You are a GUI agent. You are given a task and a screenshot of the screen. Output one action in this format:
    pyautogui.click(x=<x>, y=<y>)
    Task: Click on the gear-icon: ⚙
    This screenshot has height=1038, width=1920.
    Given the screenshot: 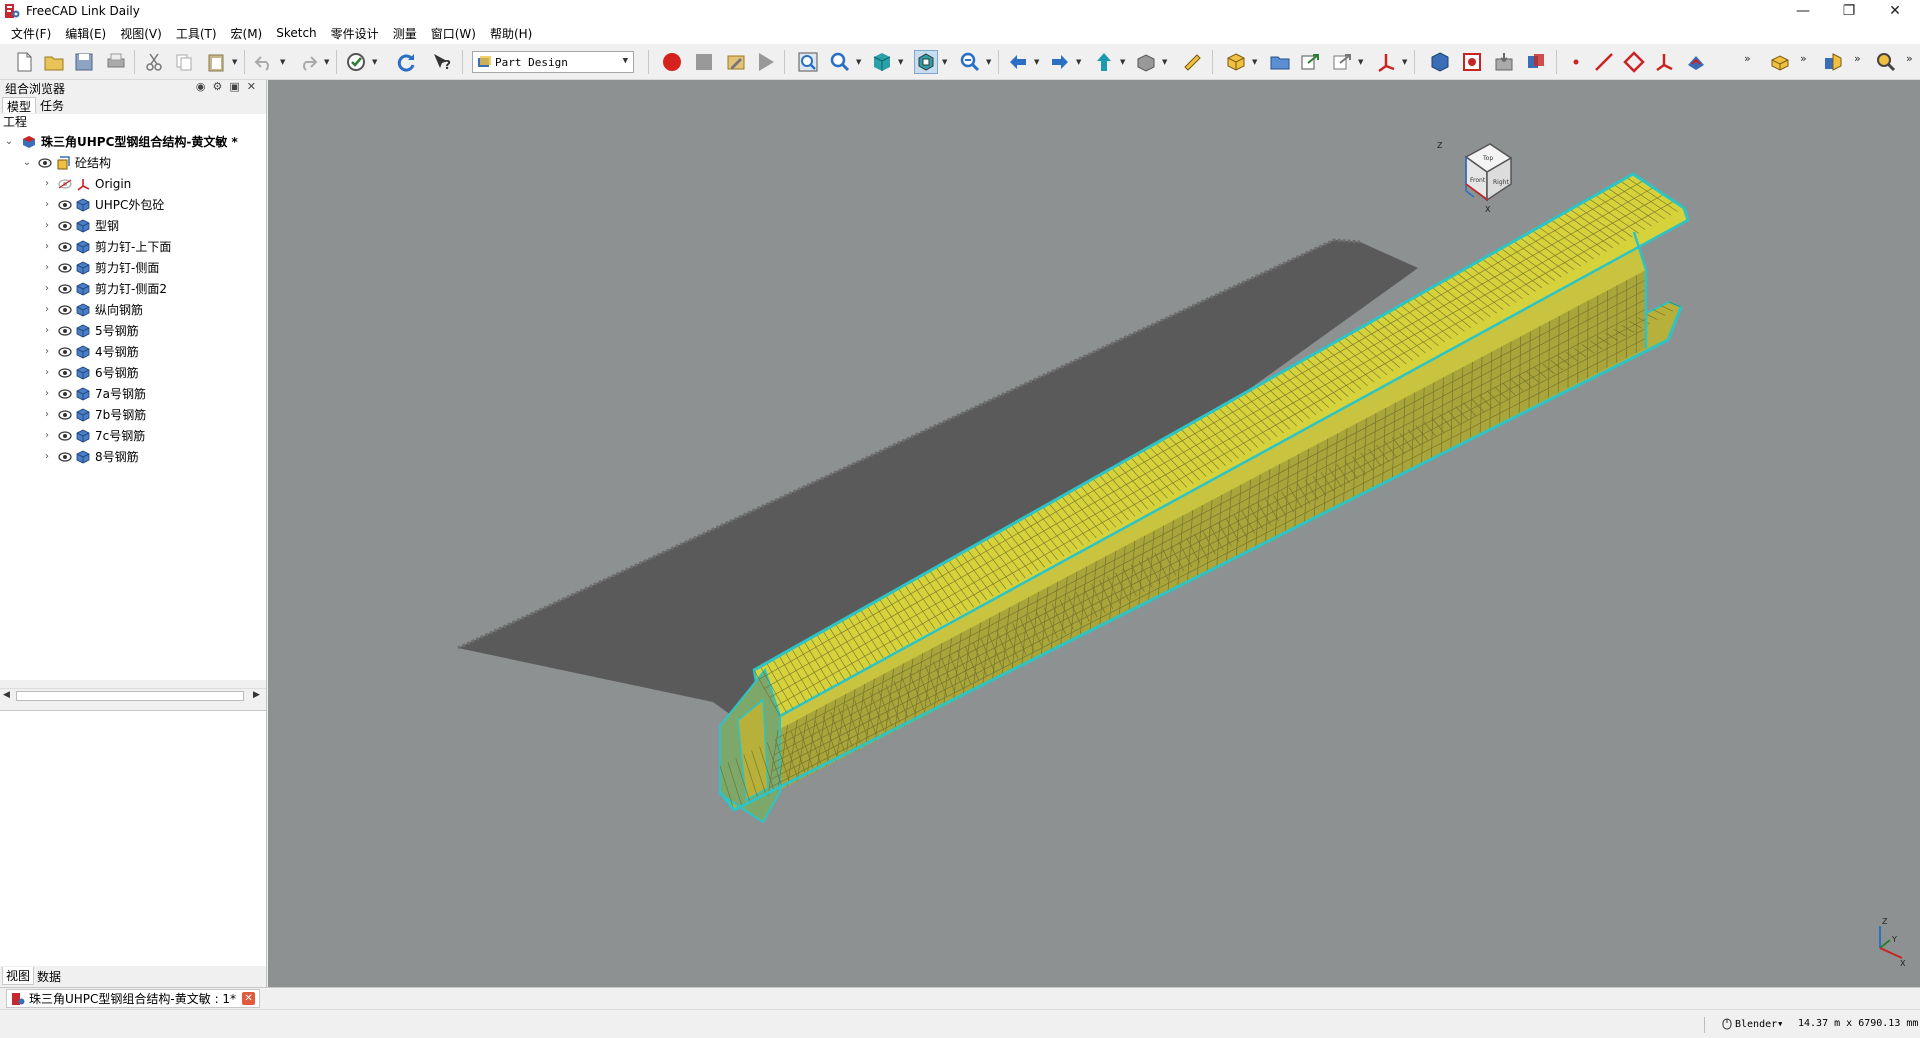 What is the action you would take?
    pyautogui.click(x=218, y=86)
    